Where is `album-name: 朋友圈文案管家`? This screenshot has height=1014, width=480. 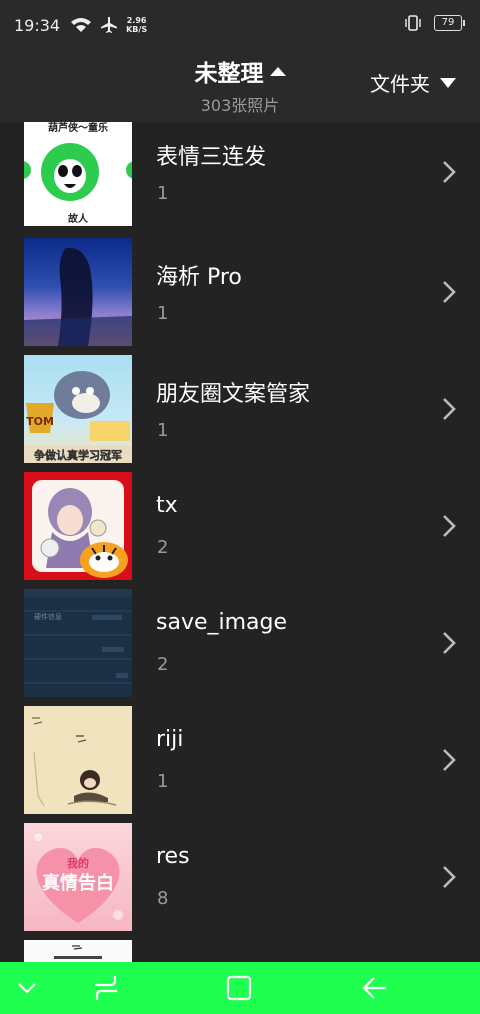
album-name: 朋友圈文案管家 is located at coordinates (233, 394).